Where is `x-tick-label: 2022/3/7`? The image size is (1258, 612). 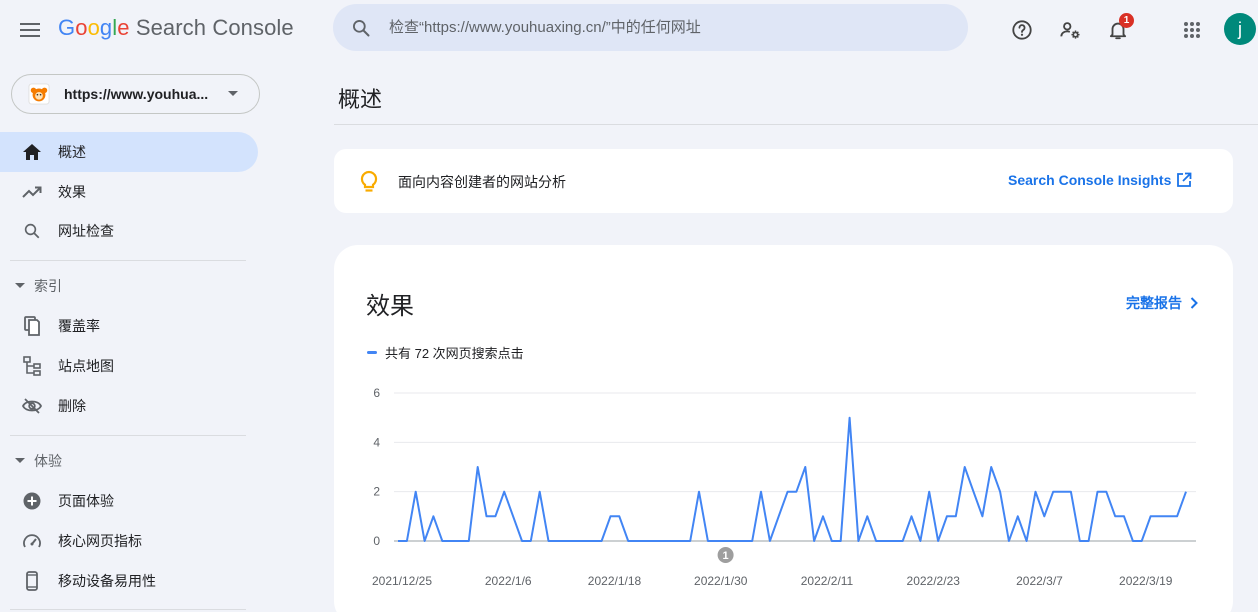 x-tick-label: 2022/3/7 is located at coordinates (1039, 581).